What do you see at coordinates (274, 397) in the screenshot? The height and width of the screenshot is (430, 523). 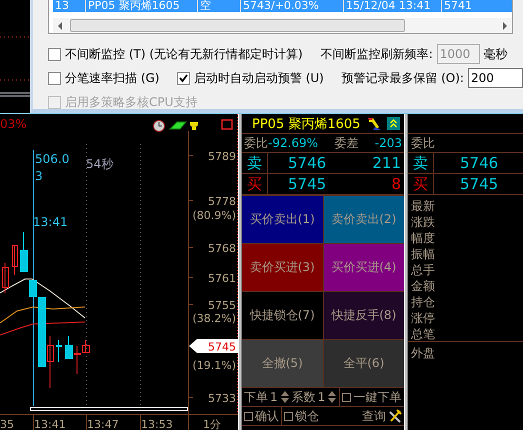 I see `qty-value: 1` at bounding box center [274, 397].